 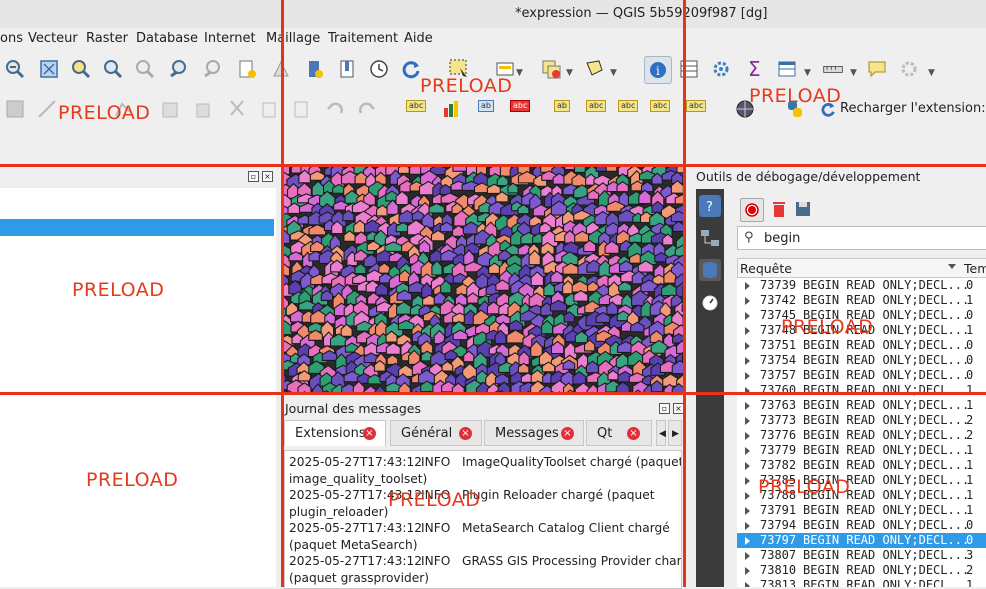 What do you see at coordinates (269, 109) in the screenshot?
I see `copy-icon` at bounding box center [269, 109].